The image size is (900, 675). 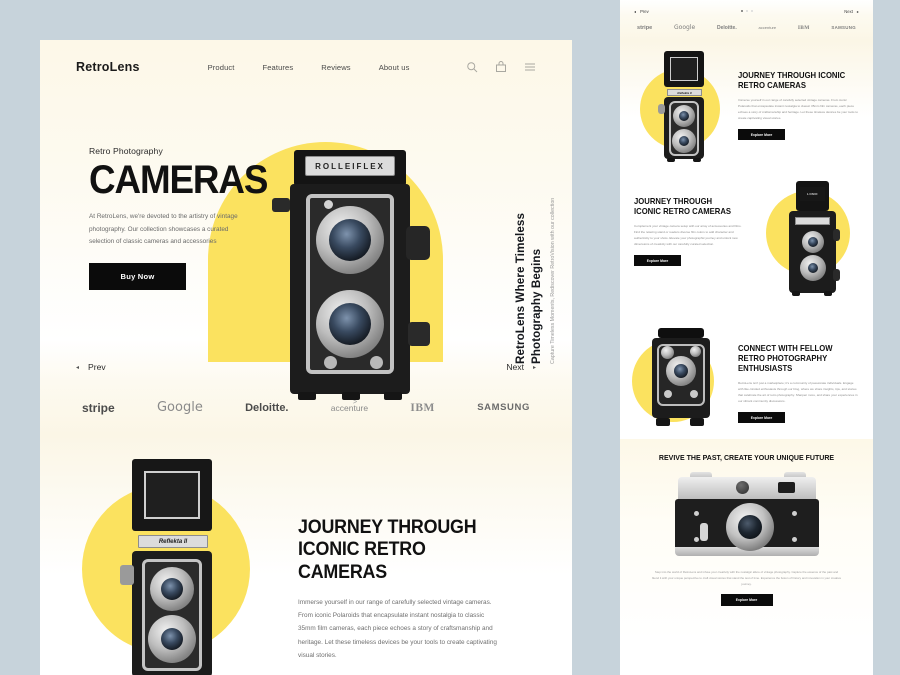 What do you see at coordinates (684, 108) in the screenshot?
I see `thumb-camera-1: Reflekta II` at bounding box center [684, 108].